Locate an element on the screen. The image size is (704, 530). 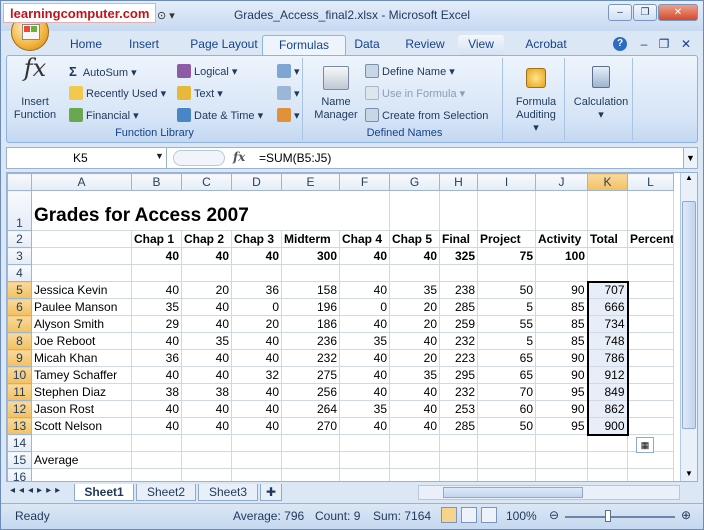
cell-D9: 40 is located at coordinates (256, 358).